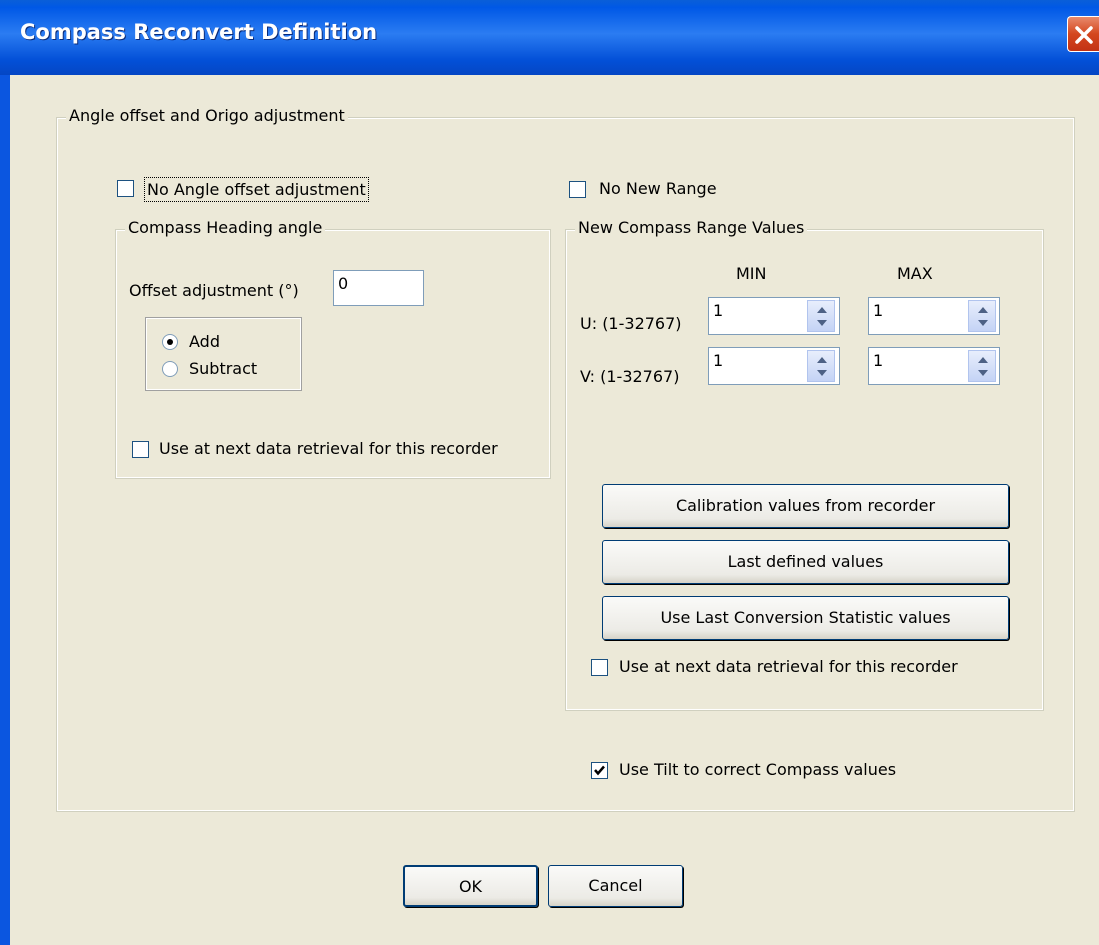 The image size is (1099, 945). Describe the element at coordinates (214, 290) in the screenshot. I see `offset-adjustment-label: Offset adjustment (°)` at that location.